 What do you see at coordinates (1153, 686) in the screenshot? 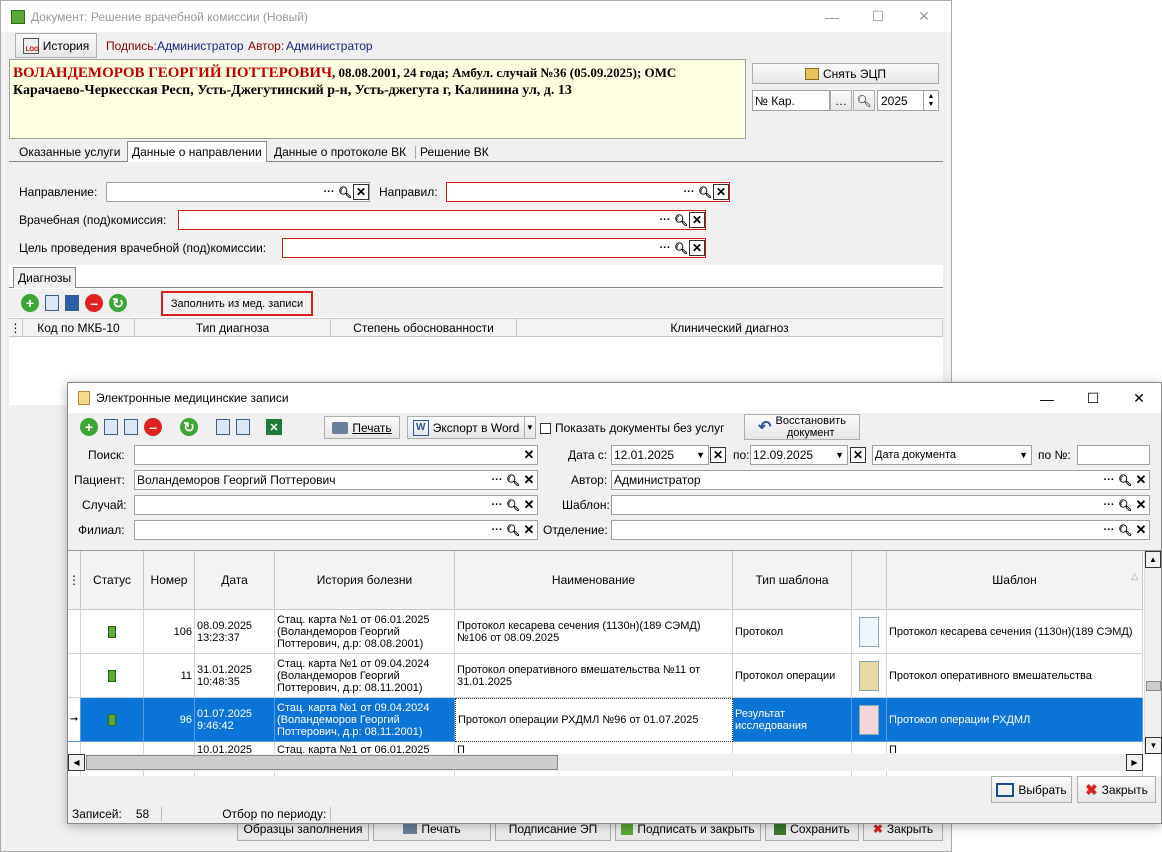
I see `scroll-thumb` at bounding box center [1153, 686].